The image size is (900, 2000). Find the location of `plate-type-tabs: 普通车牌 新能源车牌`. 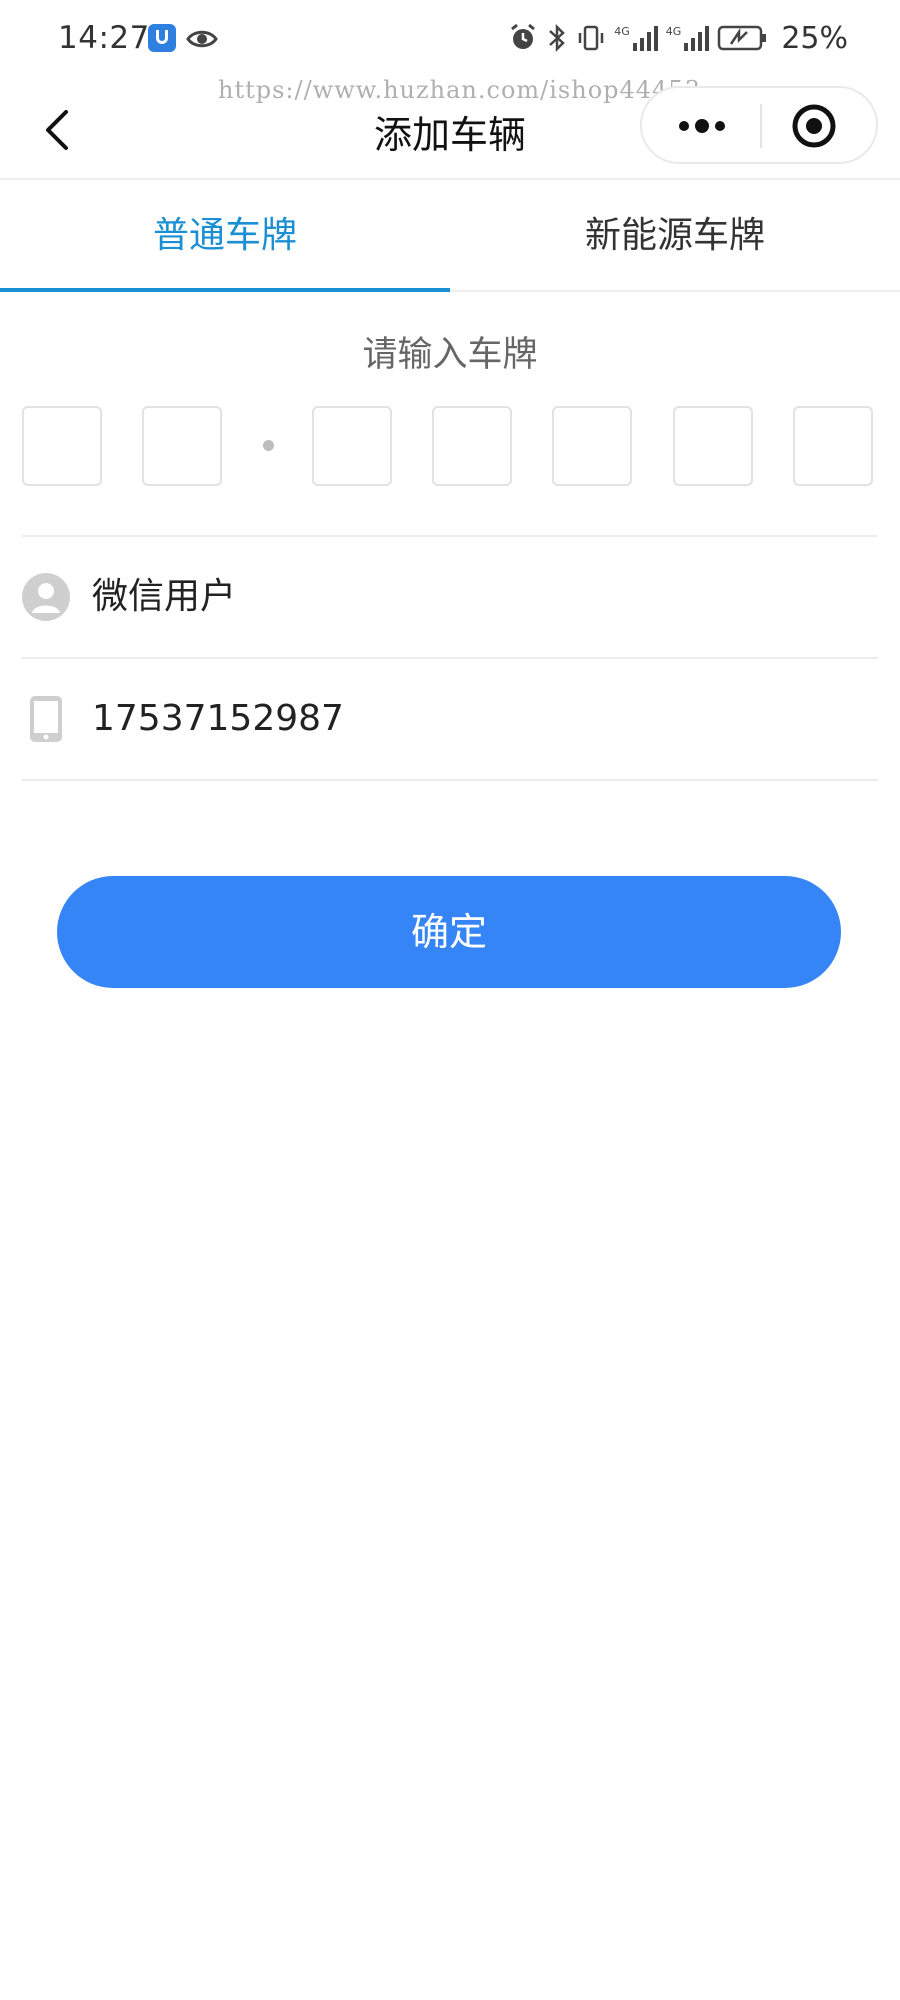

plate-type-tabs: 普通车牌 新能源车牌 is located at coordinates (450, 237).